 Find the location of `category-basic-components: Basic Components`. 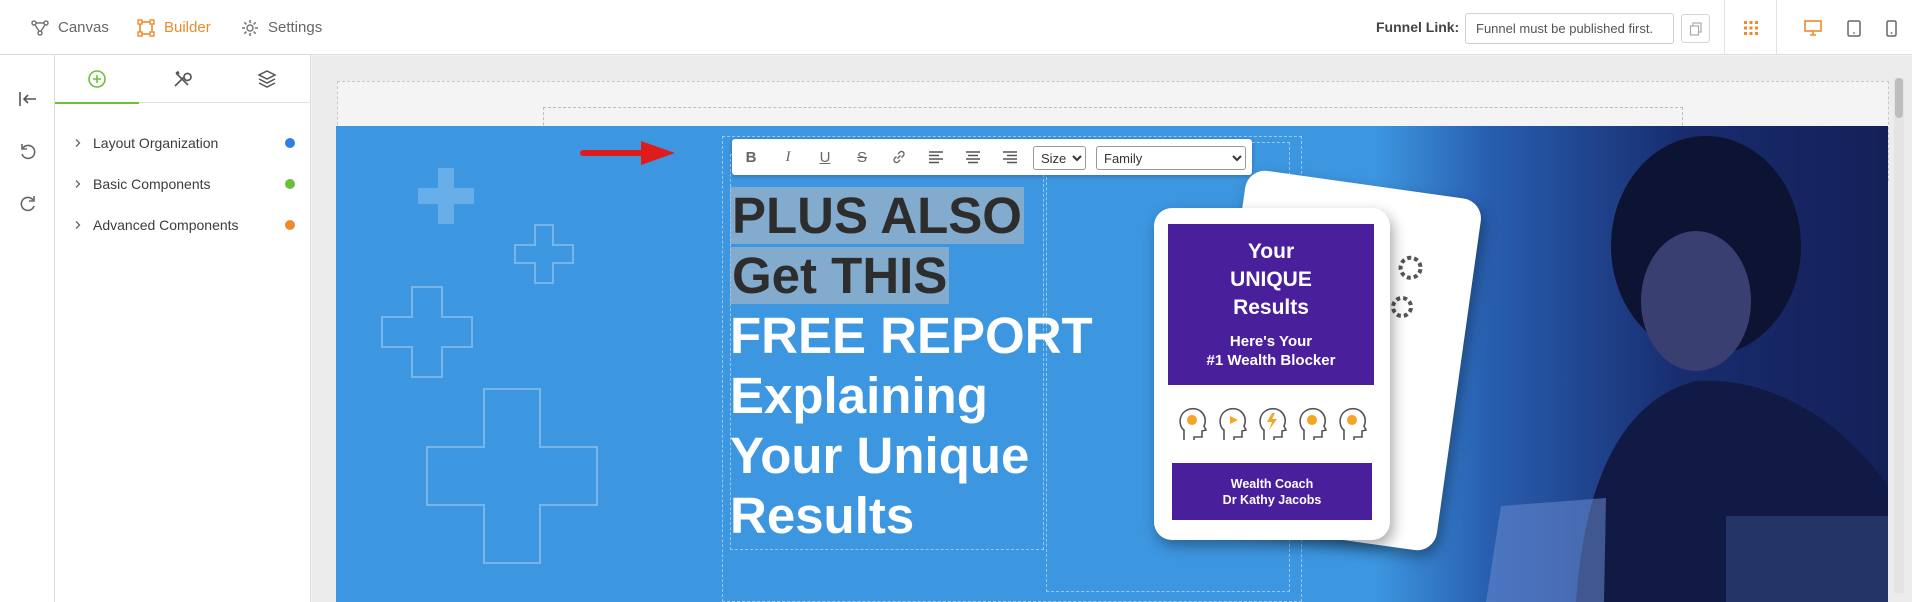

category-basic-components: Basic Components is located at coordinates (182, 184).